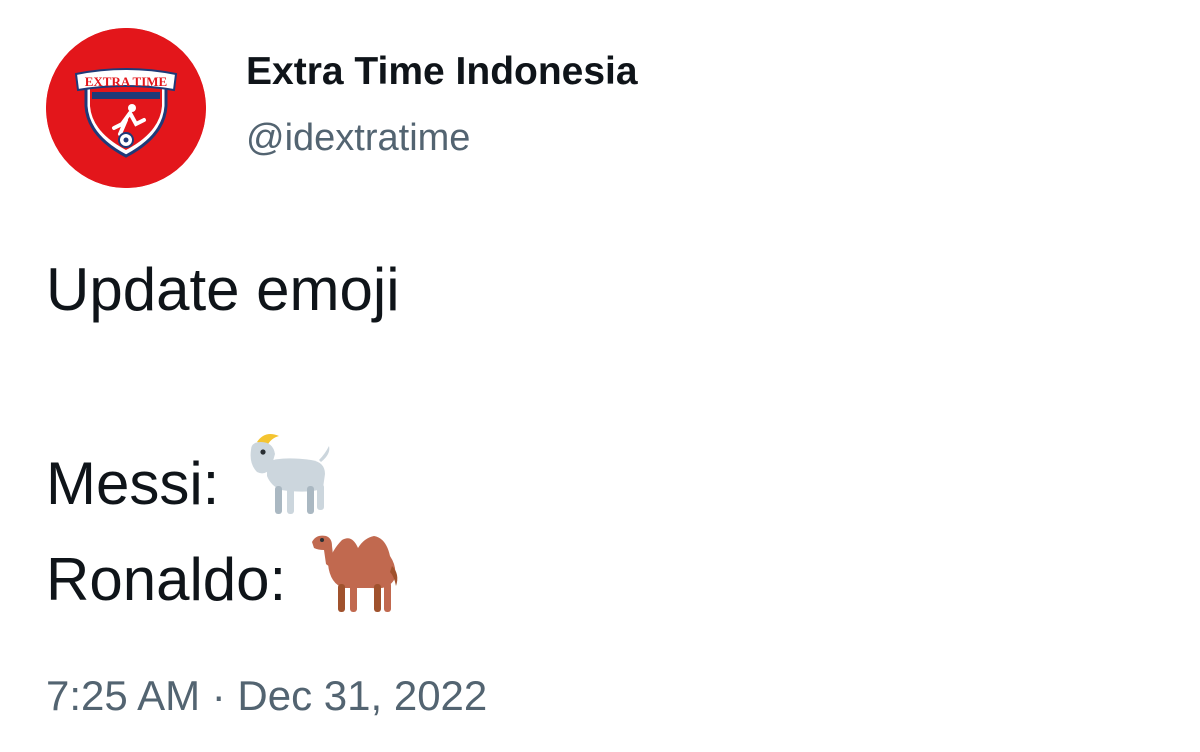 This screenshot has width=1200, height=752. I want to click on extra-time-logo-icon: EXTRA TIME, so click(126, 108).